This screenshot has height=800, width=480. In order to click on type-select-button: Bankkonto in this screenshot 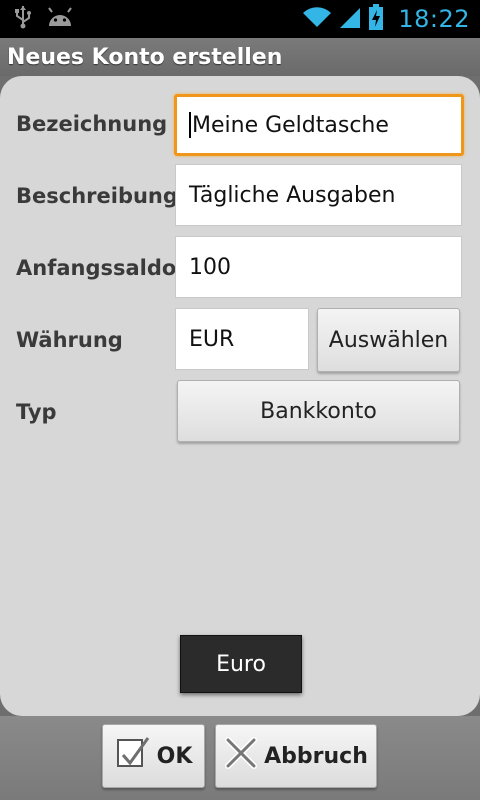, I will do `click(318, 411)`.